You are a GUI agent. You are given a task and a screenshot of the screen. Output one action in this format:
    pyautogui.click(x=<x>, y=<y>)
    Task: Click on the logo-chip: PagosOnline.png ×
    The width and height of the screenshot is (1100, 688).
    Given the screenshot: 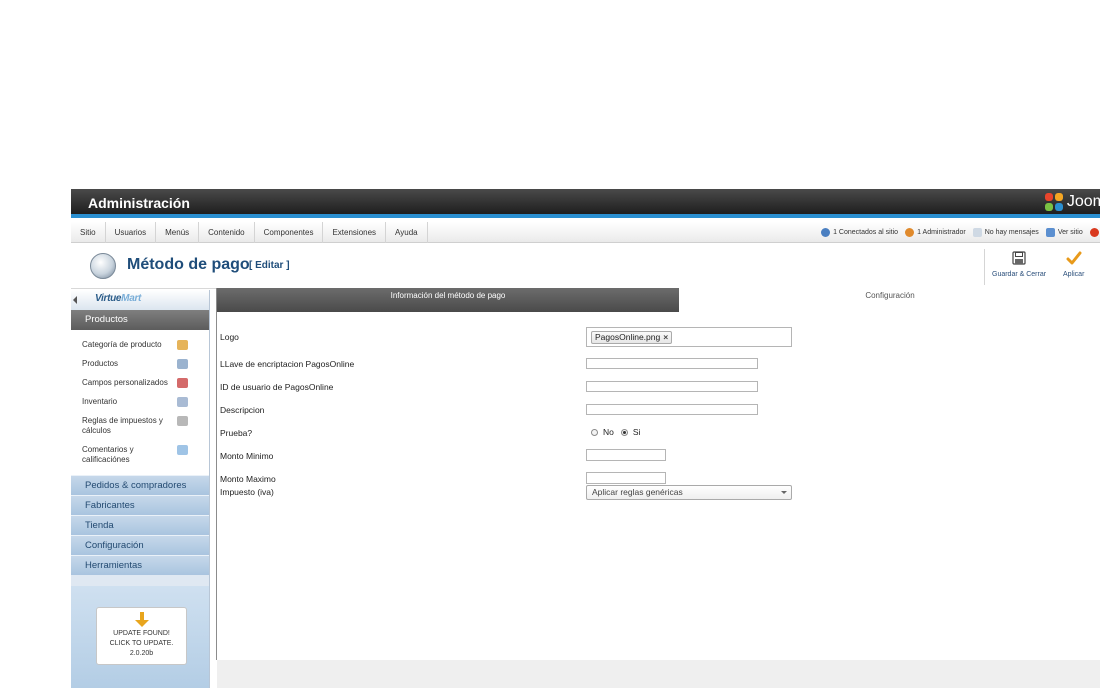 What is the action you would take?
    pyautogui.click(x=632, y=337)
    